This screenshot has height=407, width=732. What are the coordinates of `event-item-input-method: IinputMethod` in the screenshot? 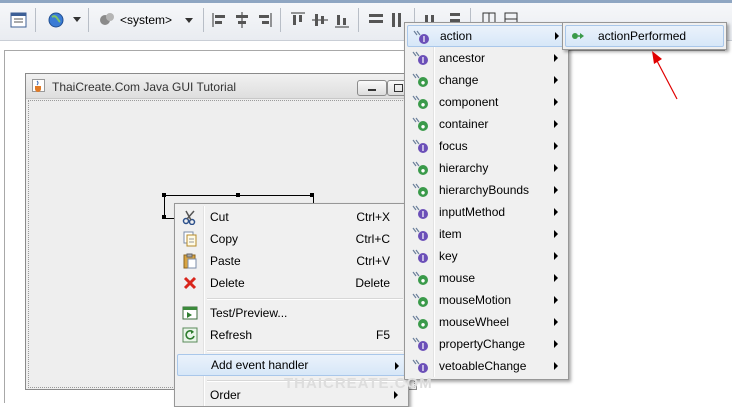 It's located at (486, 212).